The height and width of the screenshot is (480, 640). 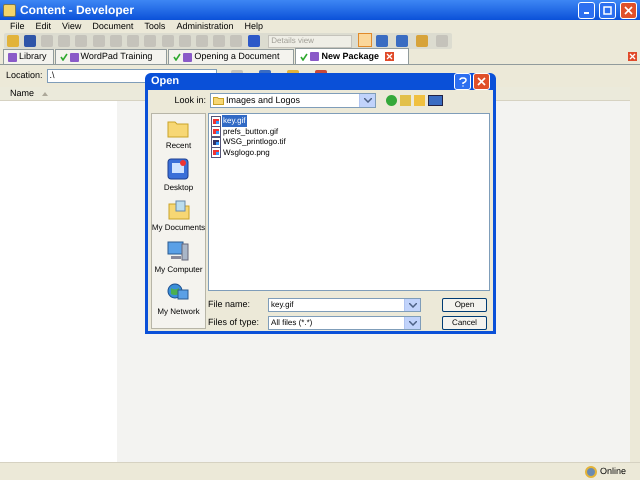 I want to click on list-entry: Wsglogo.png, so click(x=349, y=153).